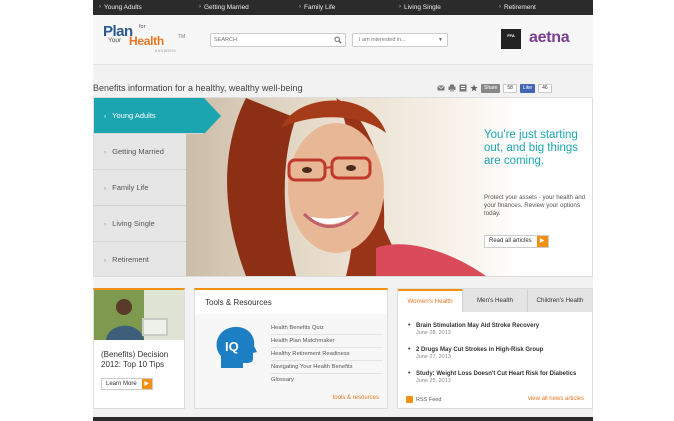 The image size is (674, 421). What do you see at coordinates (226, 7) in the screenshot?
I see `topnav-label: Getting Married` at bounding box center [226, 7].